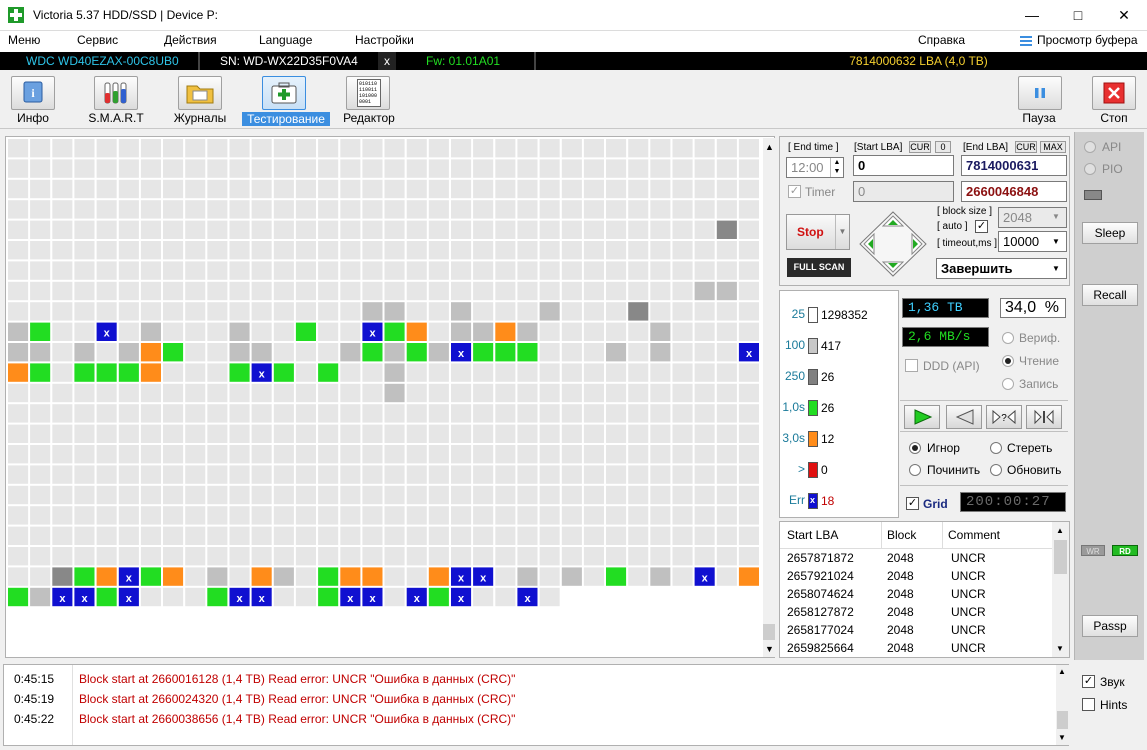 The width and height of the screenshot is (1147, 750). What do you see at coordinates (818, 232) in the screenshot?
I see `stop-scan-button: Stop ▼` at bounding box center [818, 232].